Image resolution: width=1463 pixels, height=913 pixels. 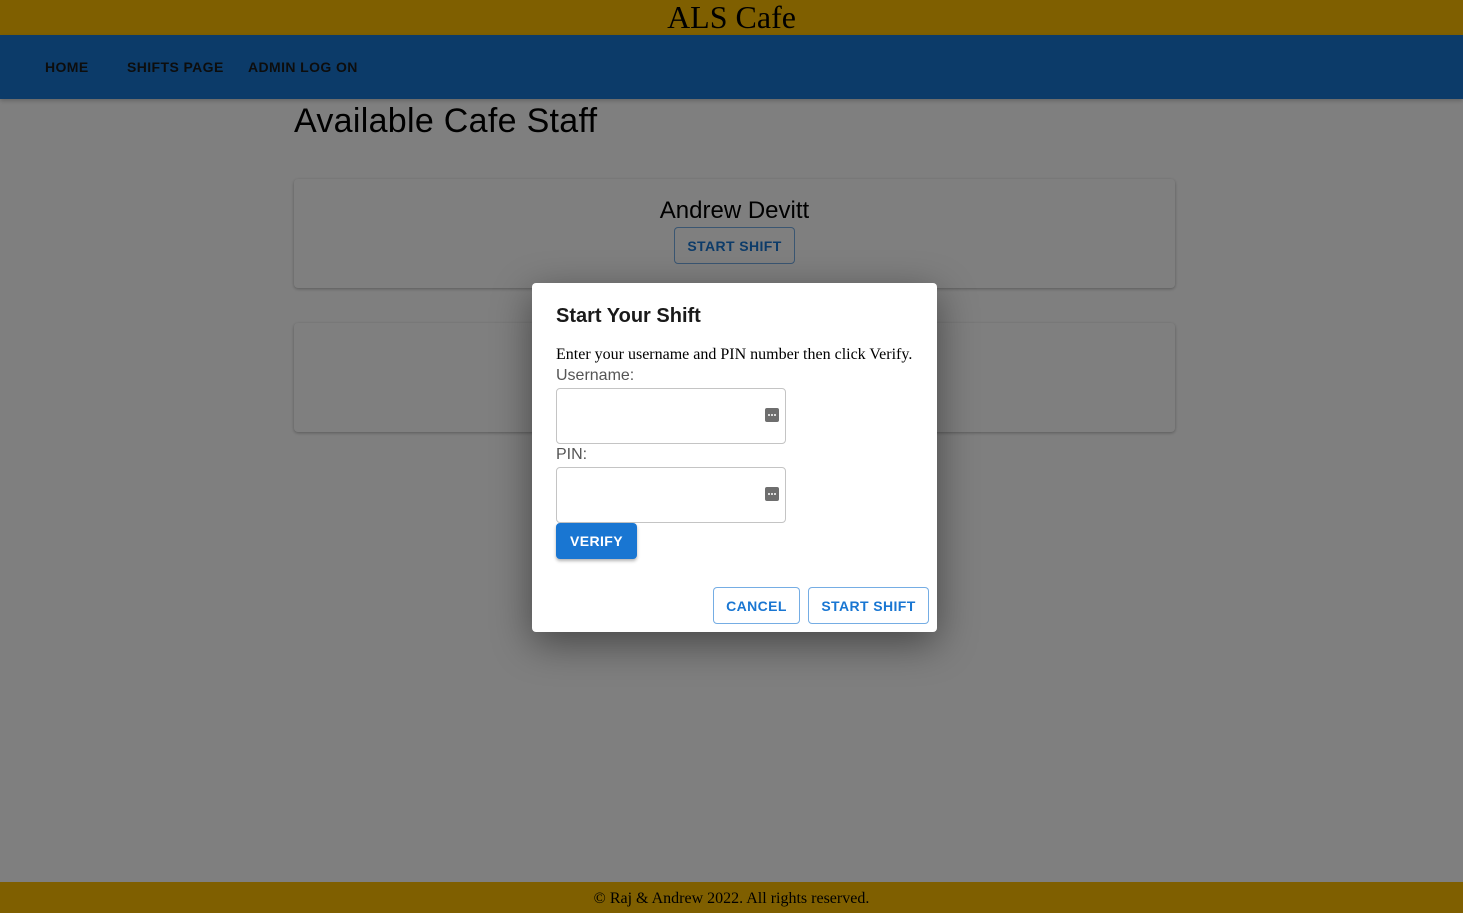 I want to click on verify-button: VERIFY, so click(x=596, y=541).